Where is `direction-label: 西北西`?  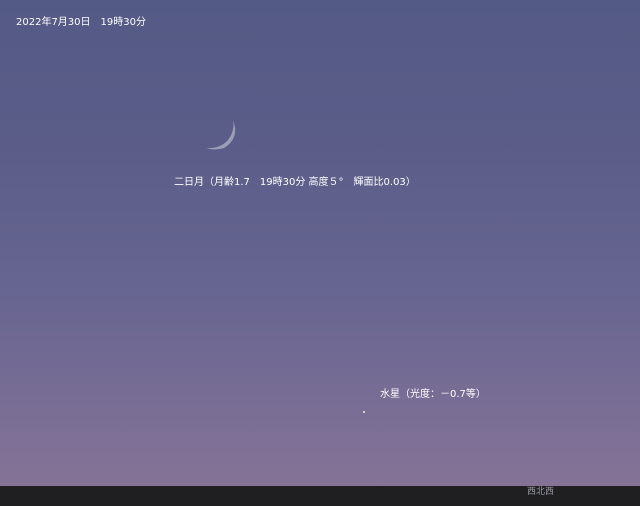 direction-label: 西北西 is located at coordinates (541, 492).